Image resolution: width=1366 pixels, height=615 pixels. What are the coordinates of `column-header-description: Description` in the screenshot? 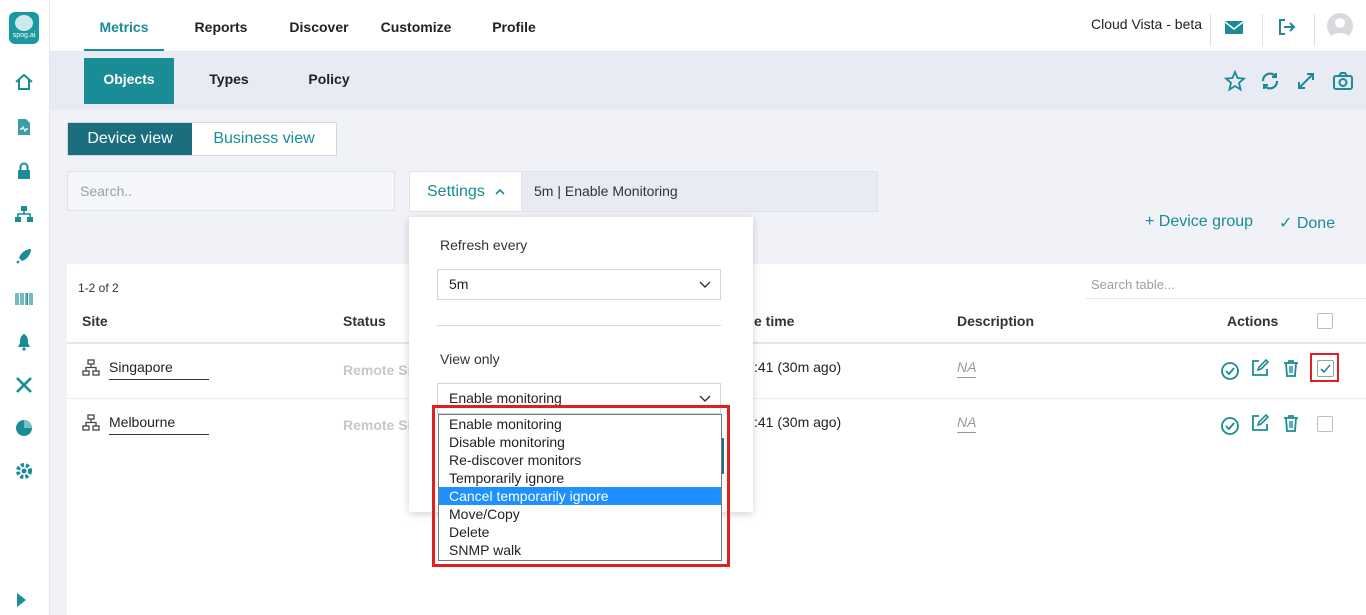 It's located at (995, 321).